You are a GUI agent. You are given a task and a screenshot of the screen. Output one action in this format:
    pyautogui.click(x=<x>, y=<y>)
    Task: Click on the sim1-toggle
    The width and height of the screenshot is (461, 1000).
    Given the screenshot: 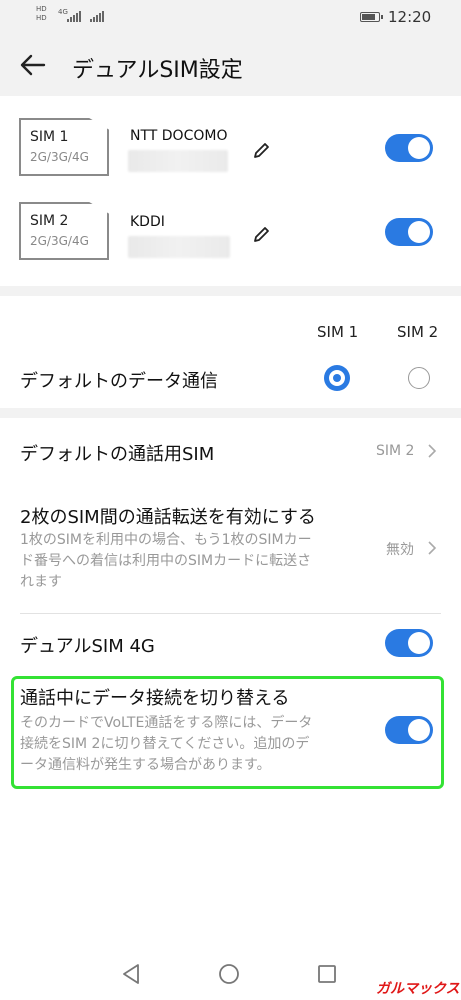 What is the action you would take?
    pyautogui.click(x=409, y=148)
    